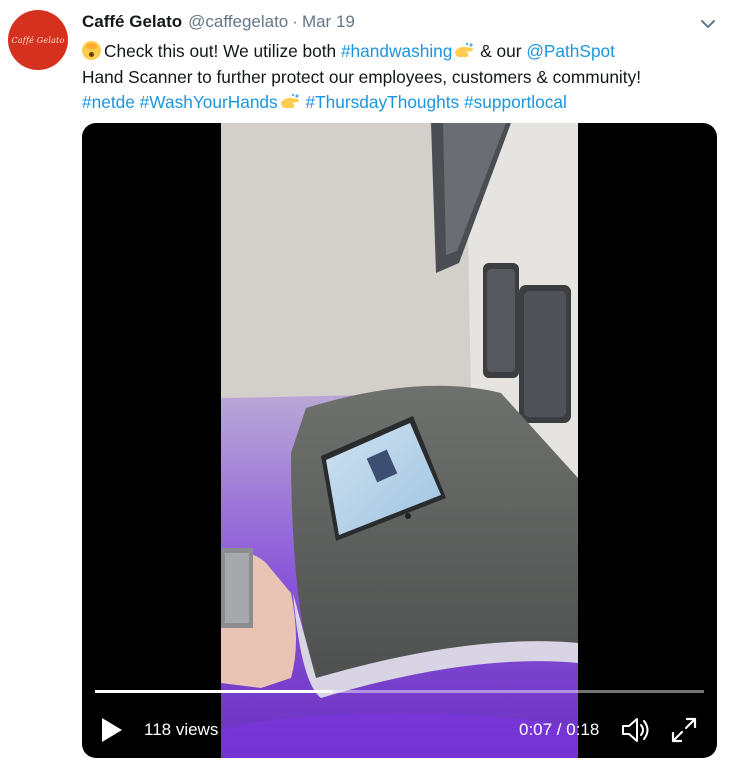 Image resolution: width=735 pixels, height=765 pixels. I want to click on avatar: Caffé Gelato, so click(38, 40).